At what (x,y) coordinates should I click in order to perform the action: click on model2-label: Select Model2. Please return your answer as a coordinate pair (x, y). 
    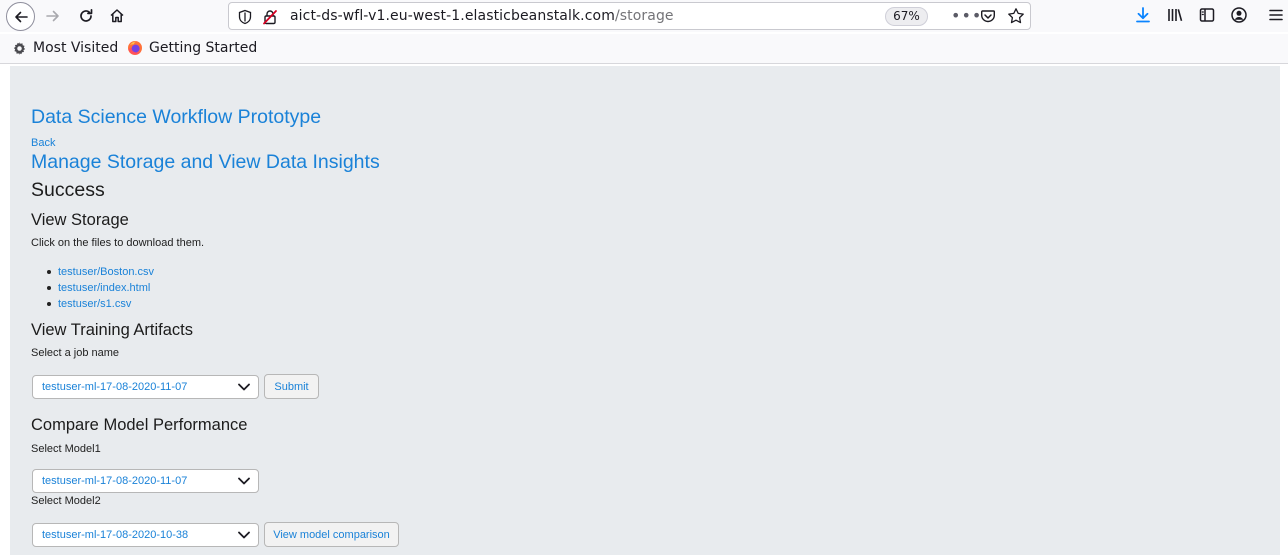
    Looking at the image, I should click on (66, 501).